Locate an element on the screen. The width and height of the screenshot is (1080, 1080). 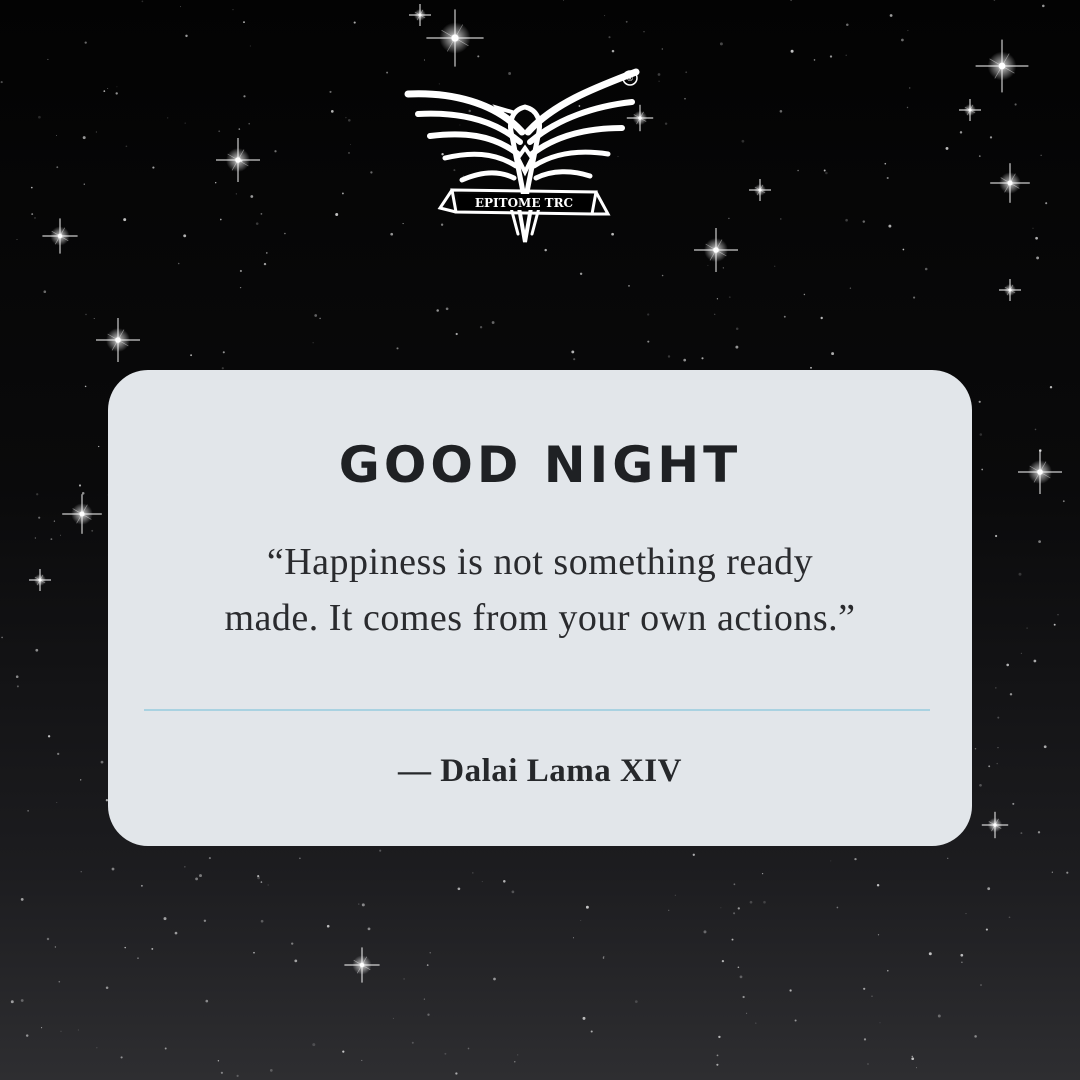
card-title: GOOD NIGHT is located at coordinates (540, 465).